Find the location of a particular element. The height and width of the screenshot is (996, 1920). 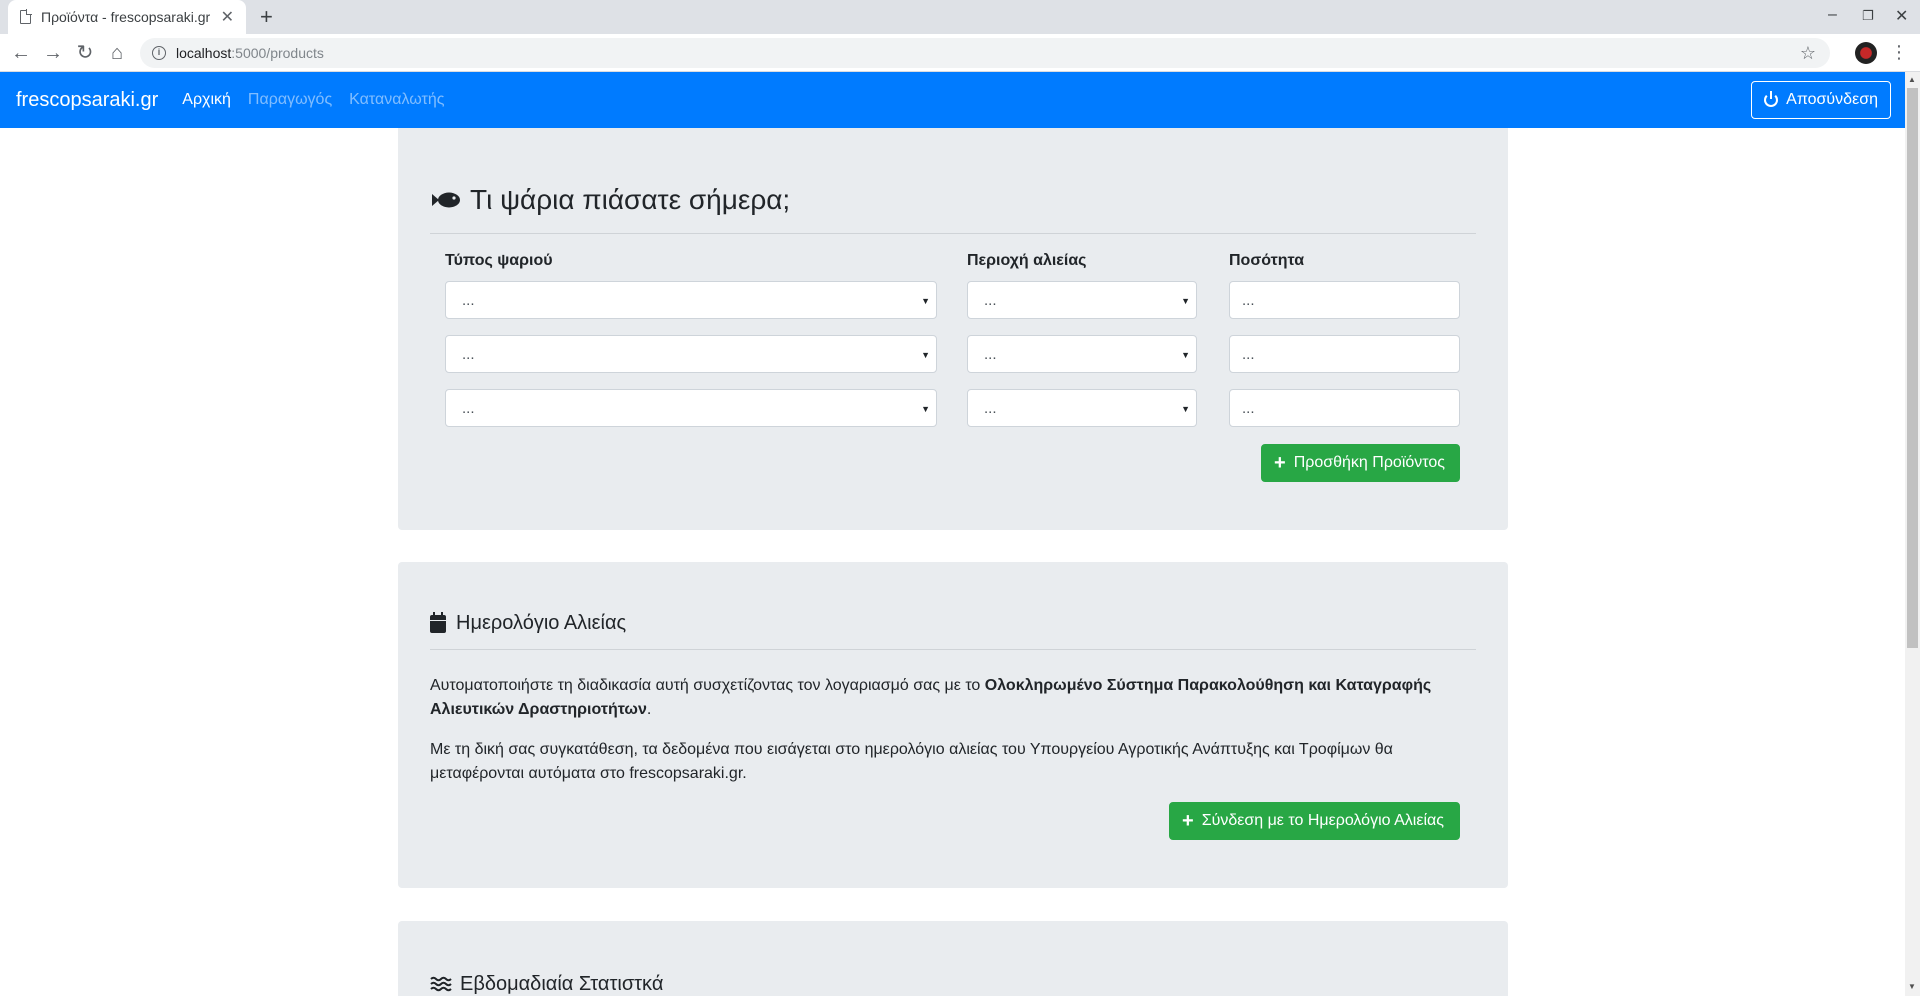

back-icon: ← is located at coordinates (21, 53).